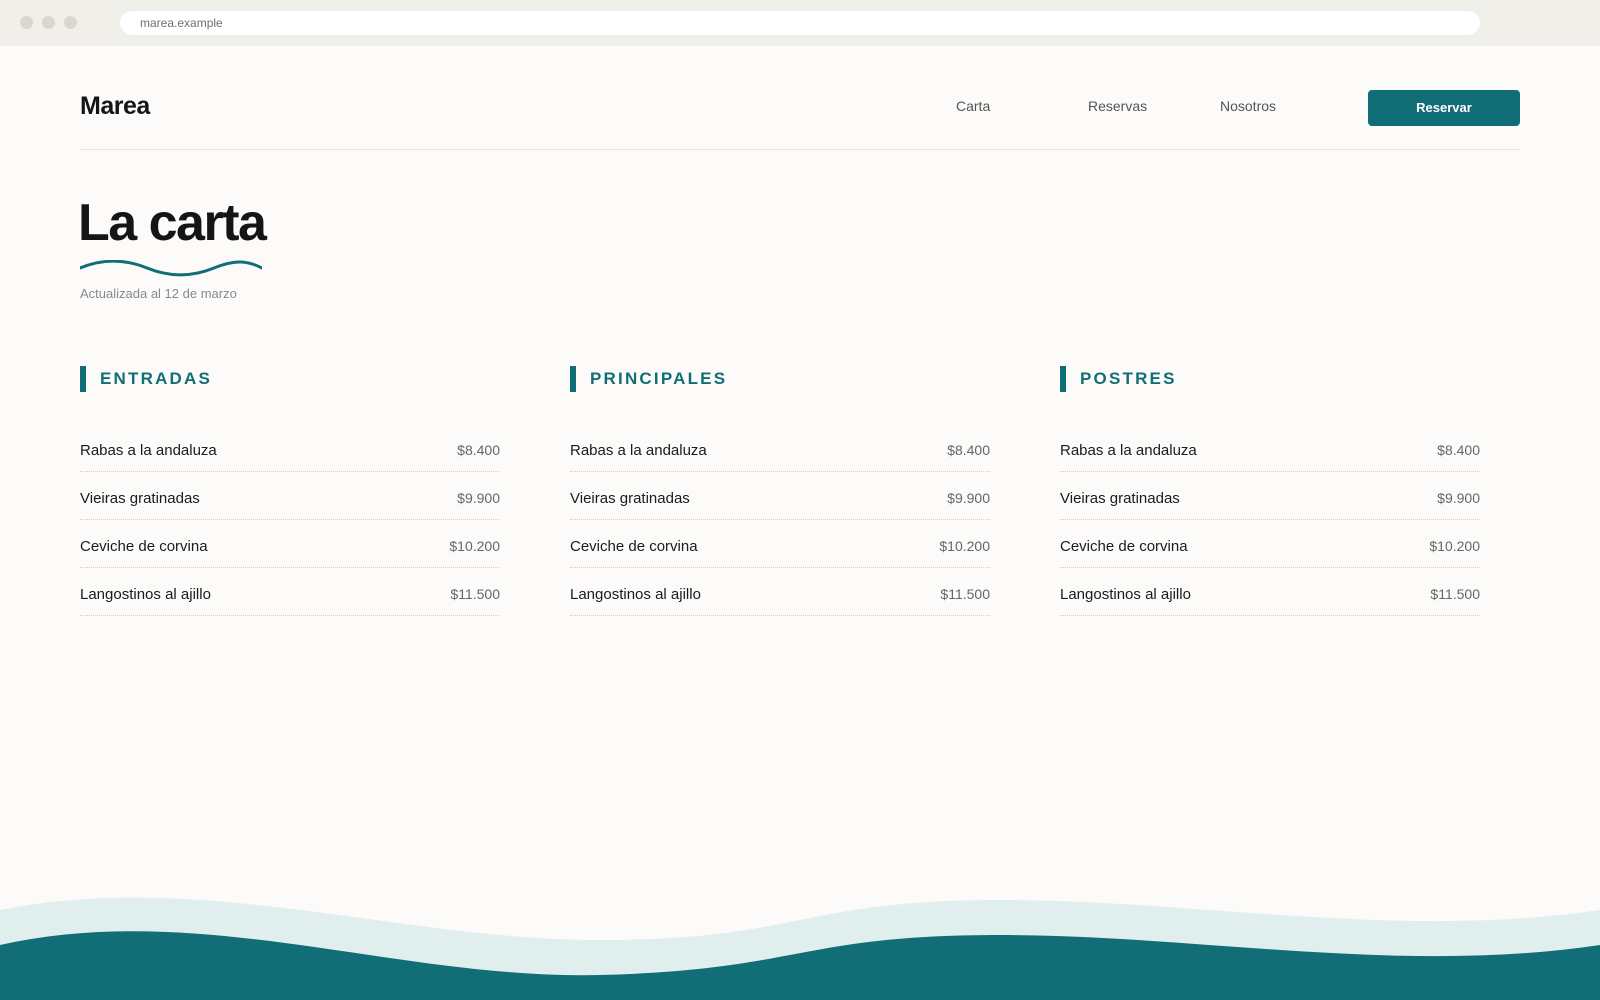 This screenshot has height=1000, width=1600. Describe the element at coordinates (171, 268) in the screenshot. I see `wave-underline-icon` at that location.